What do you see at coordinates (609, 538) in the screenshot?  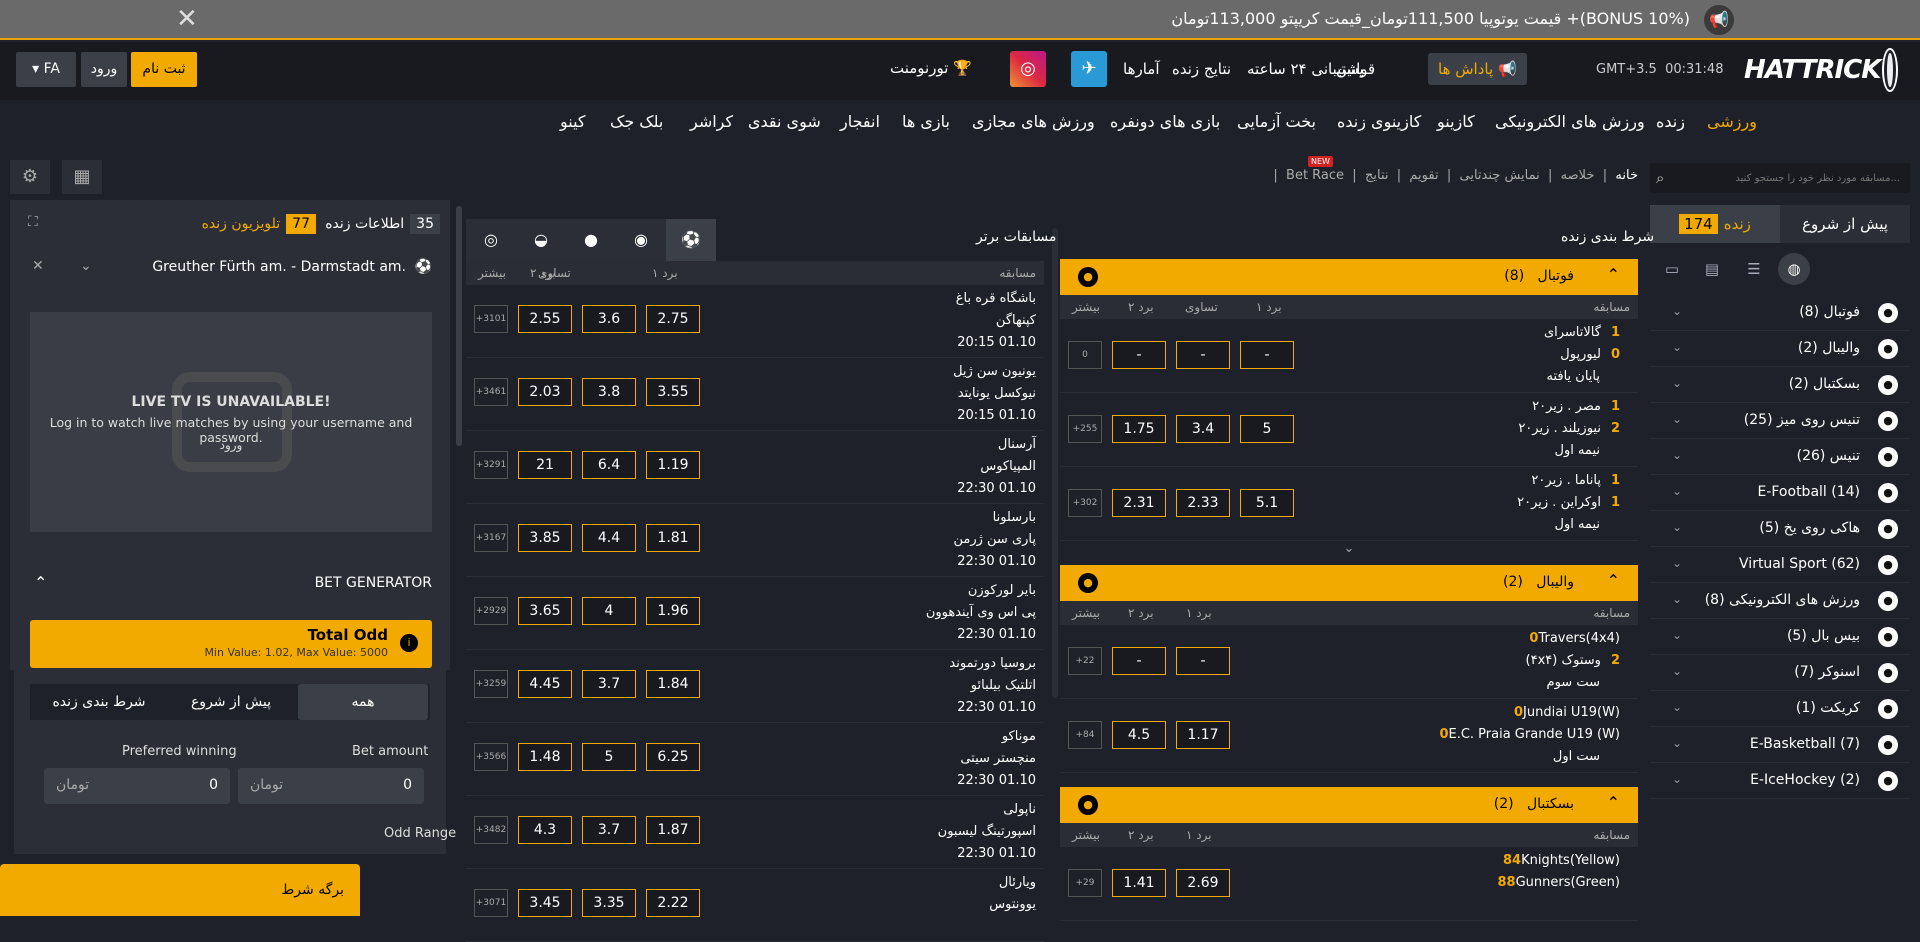 I see `odd-draw-button: 4.4` at bounding box center [609, 538].